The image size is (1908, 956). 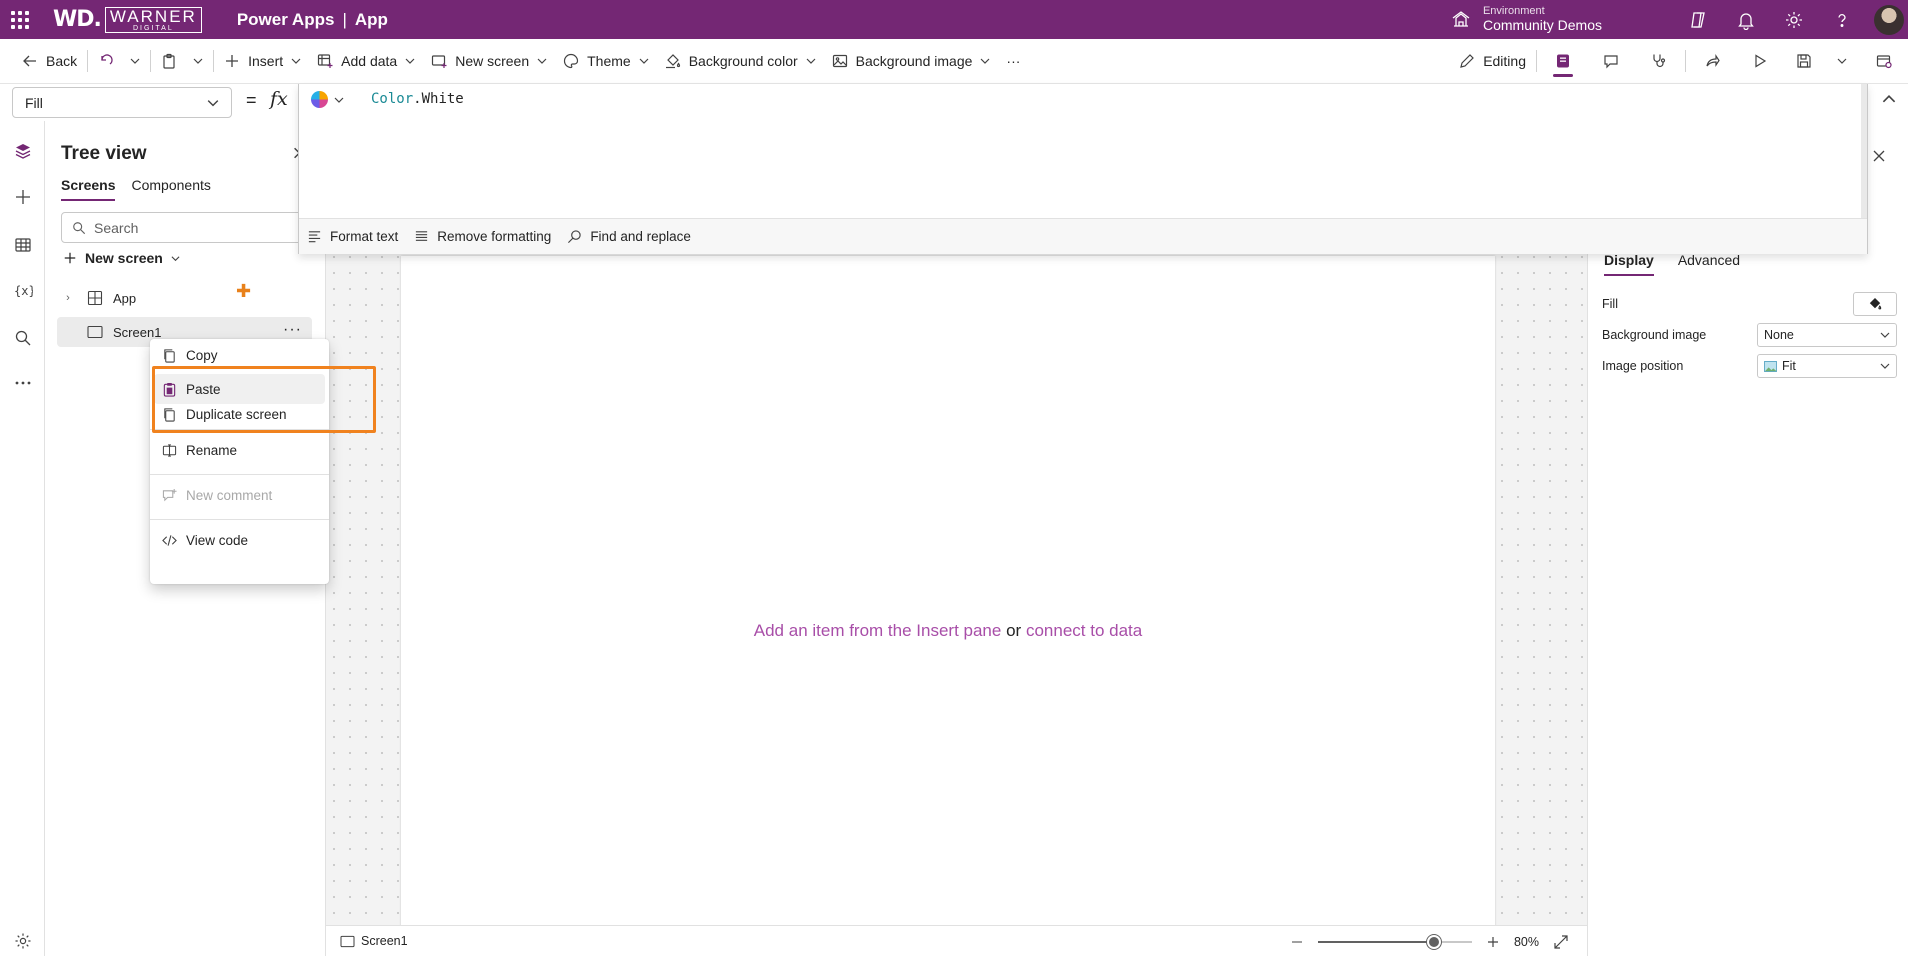 What do you see at coordinates (170, 189) in the screenshot?
I see `tab-components: Components` at bounding box center [170, 189].